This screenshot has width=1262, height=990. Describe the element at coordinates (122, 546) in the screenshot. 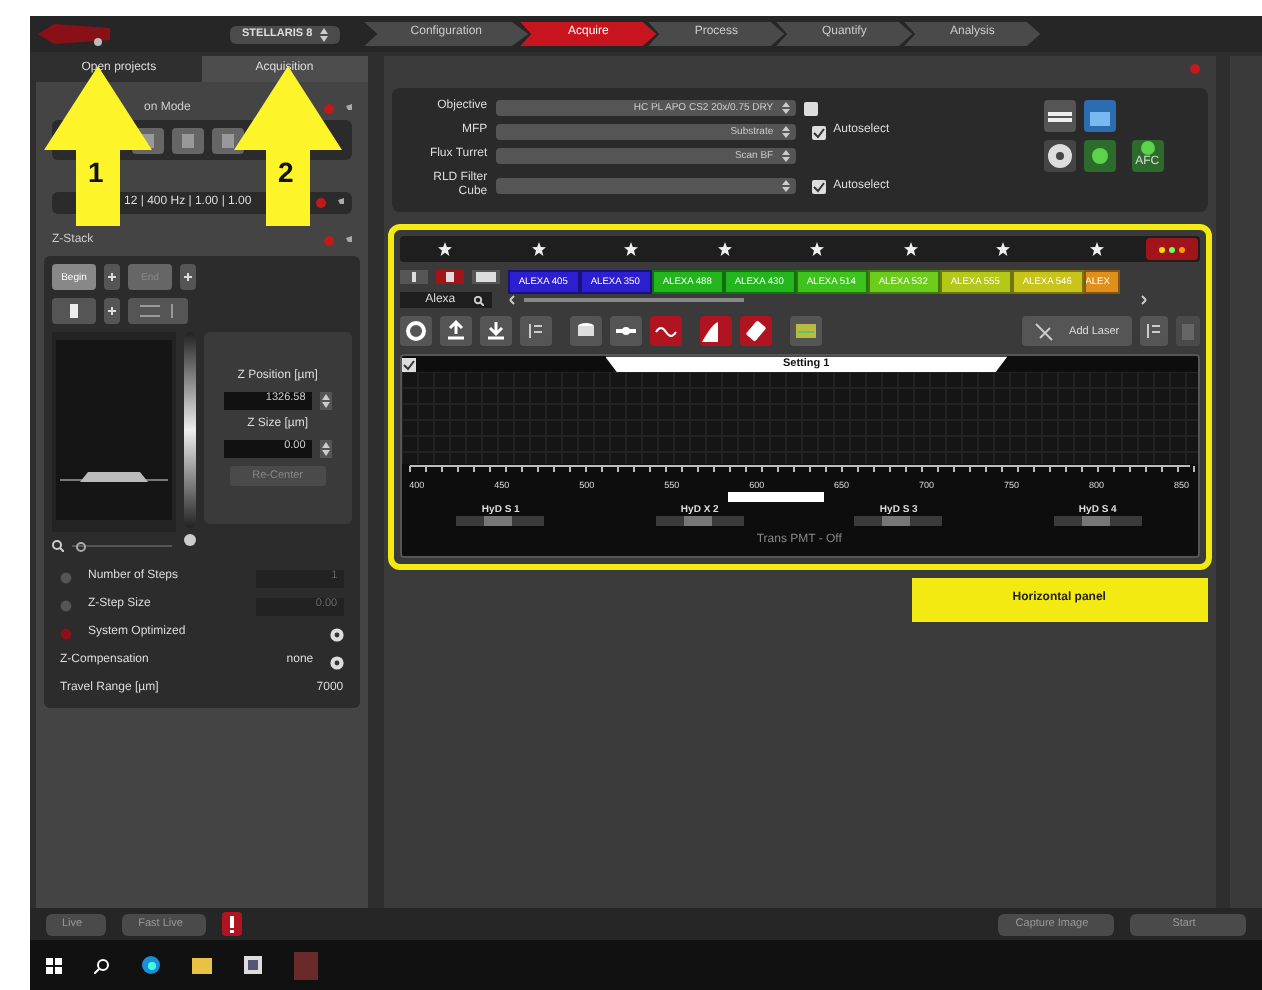

I see `zoom-slider` at that location.